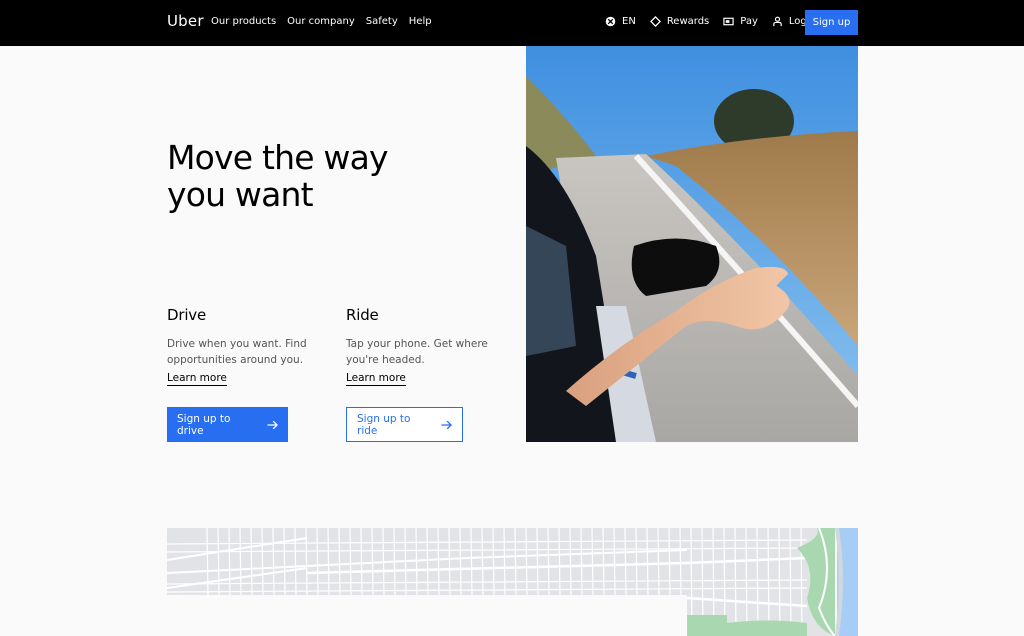 This screenshot has width=1024, height=636. I want to click on nav-safety: Safety, so click(382, 21).